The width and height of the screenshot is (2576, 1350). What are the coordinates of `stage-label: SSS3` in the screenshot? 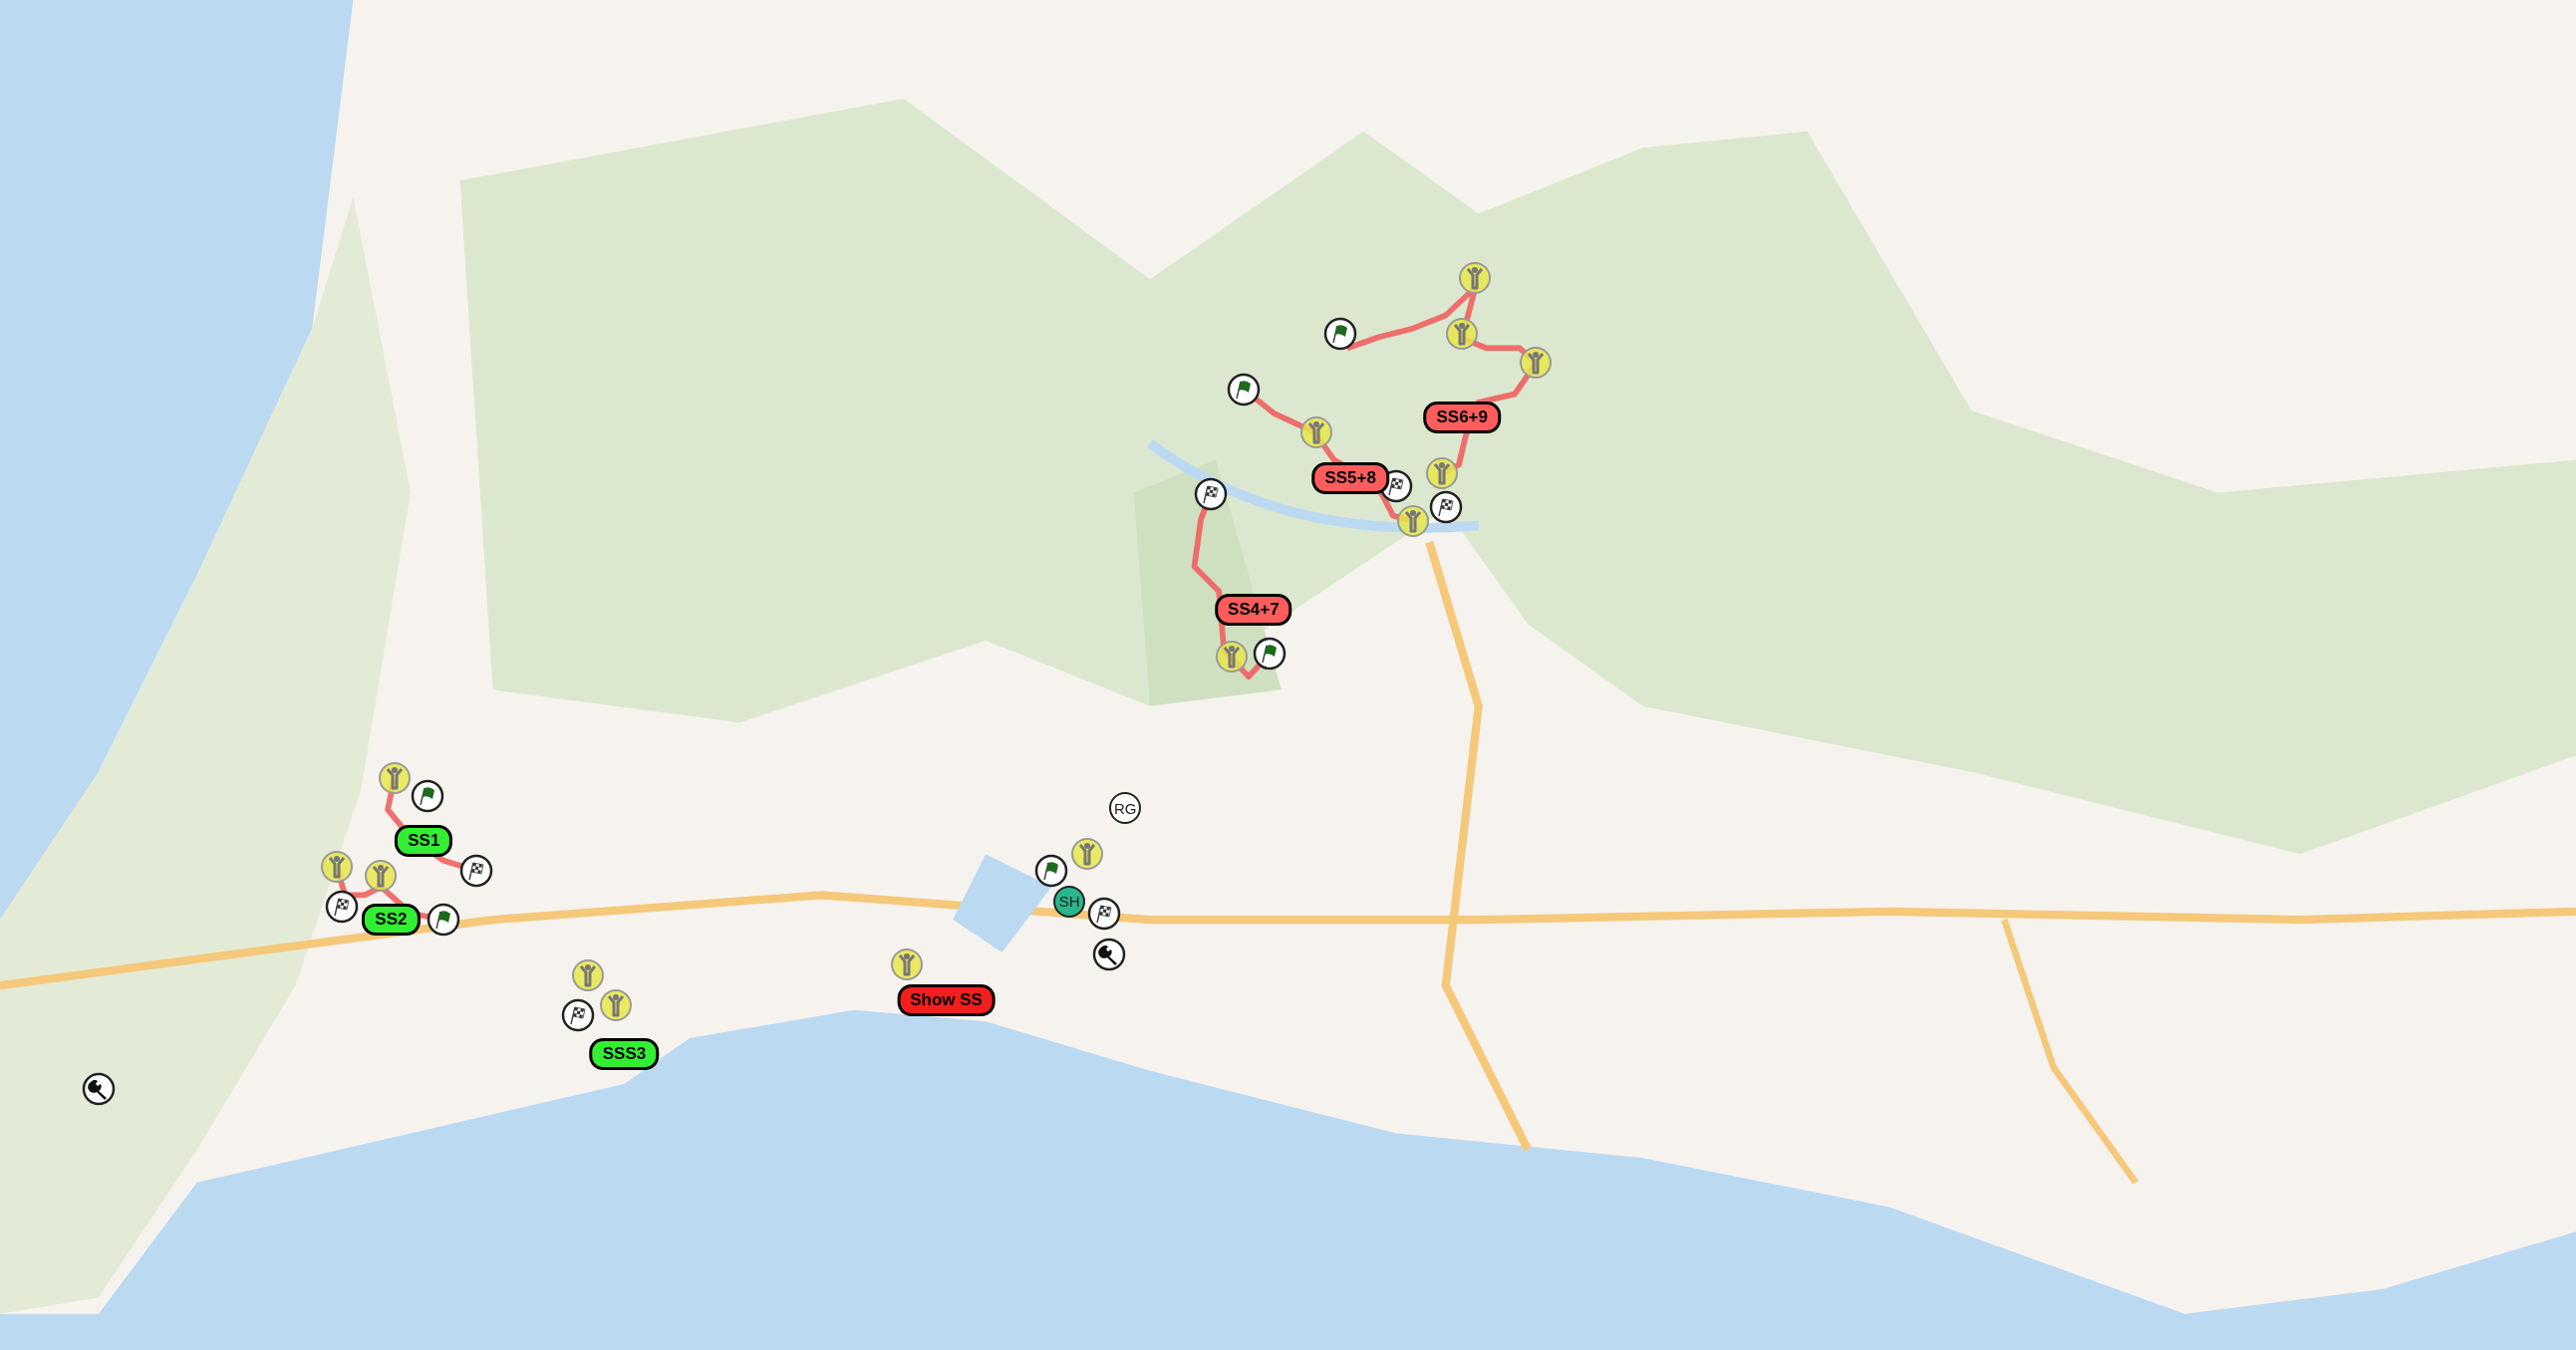 It's located at (624, 1054).